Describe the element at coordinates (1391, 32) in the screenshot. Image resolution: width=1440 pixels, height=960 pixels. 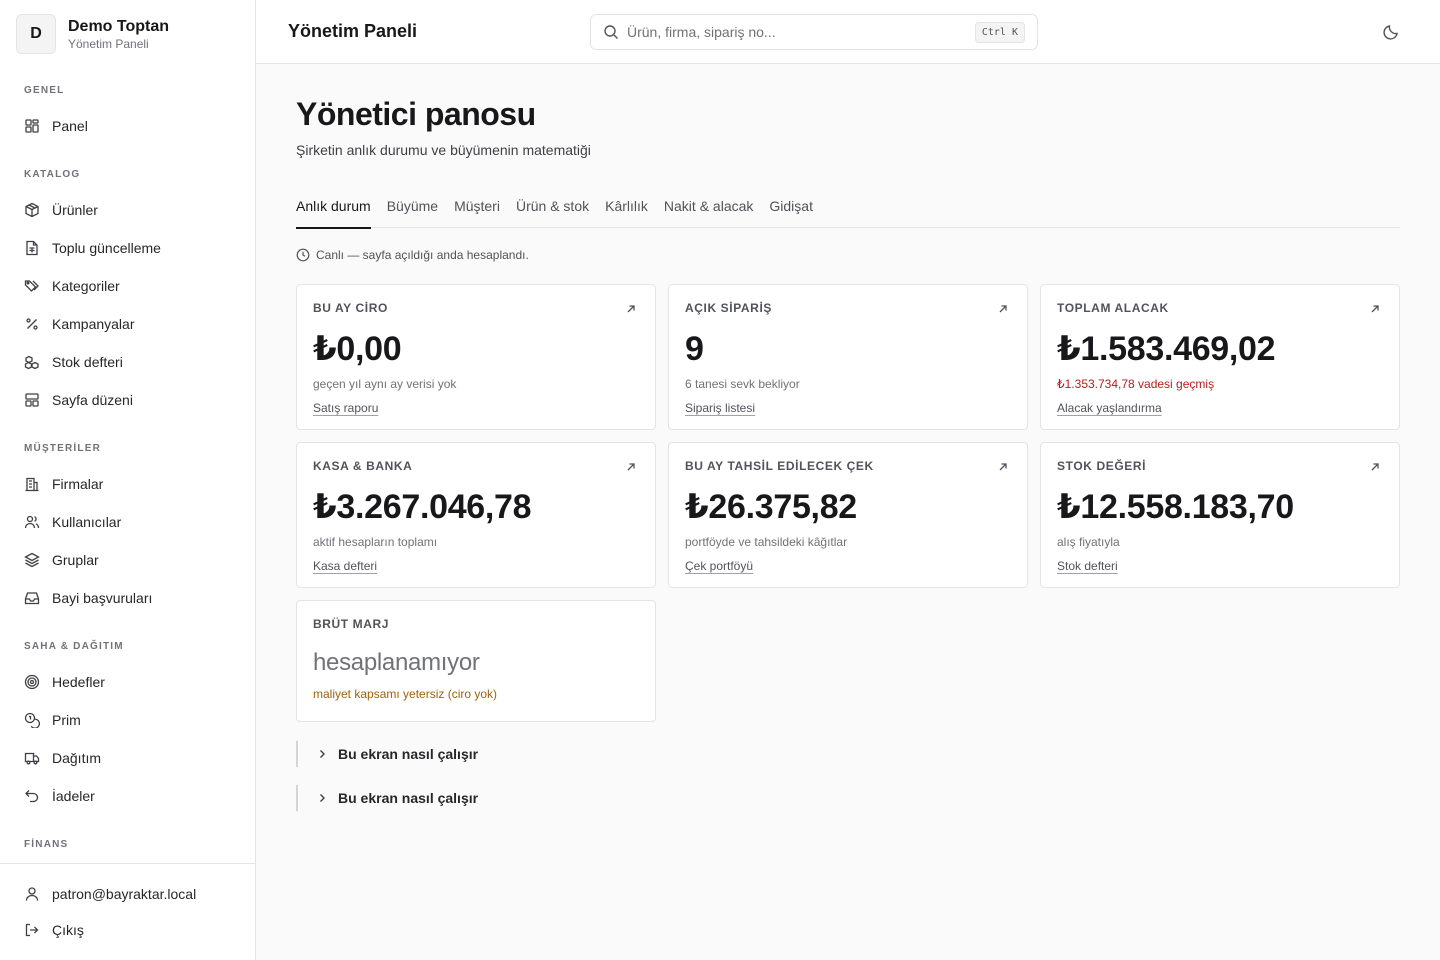
I see `moon-icon` at that location.